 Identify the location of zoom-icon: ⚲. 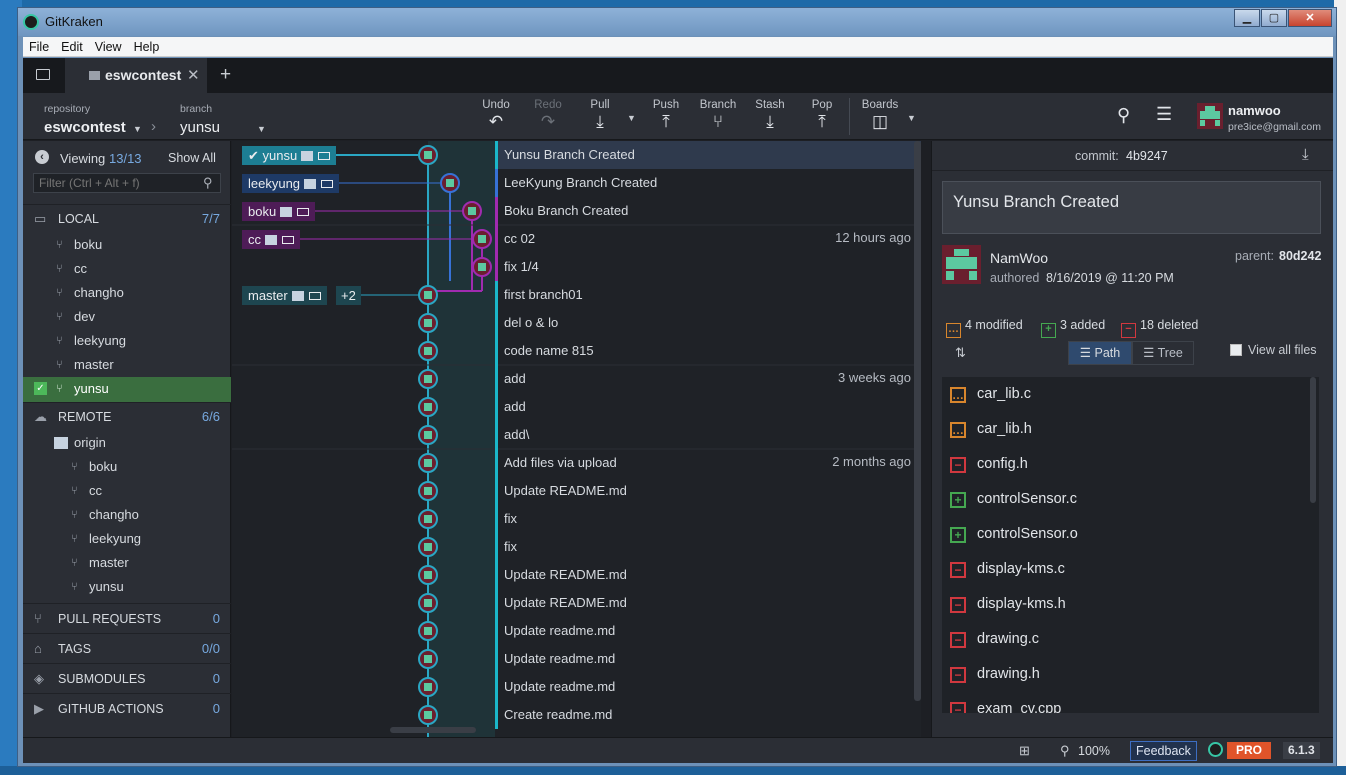
(1065, 751).